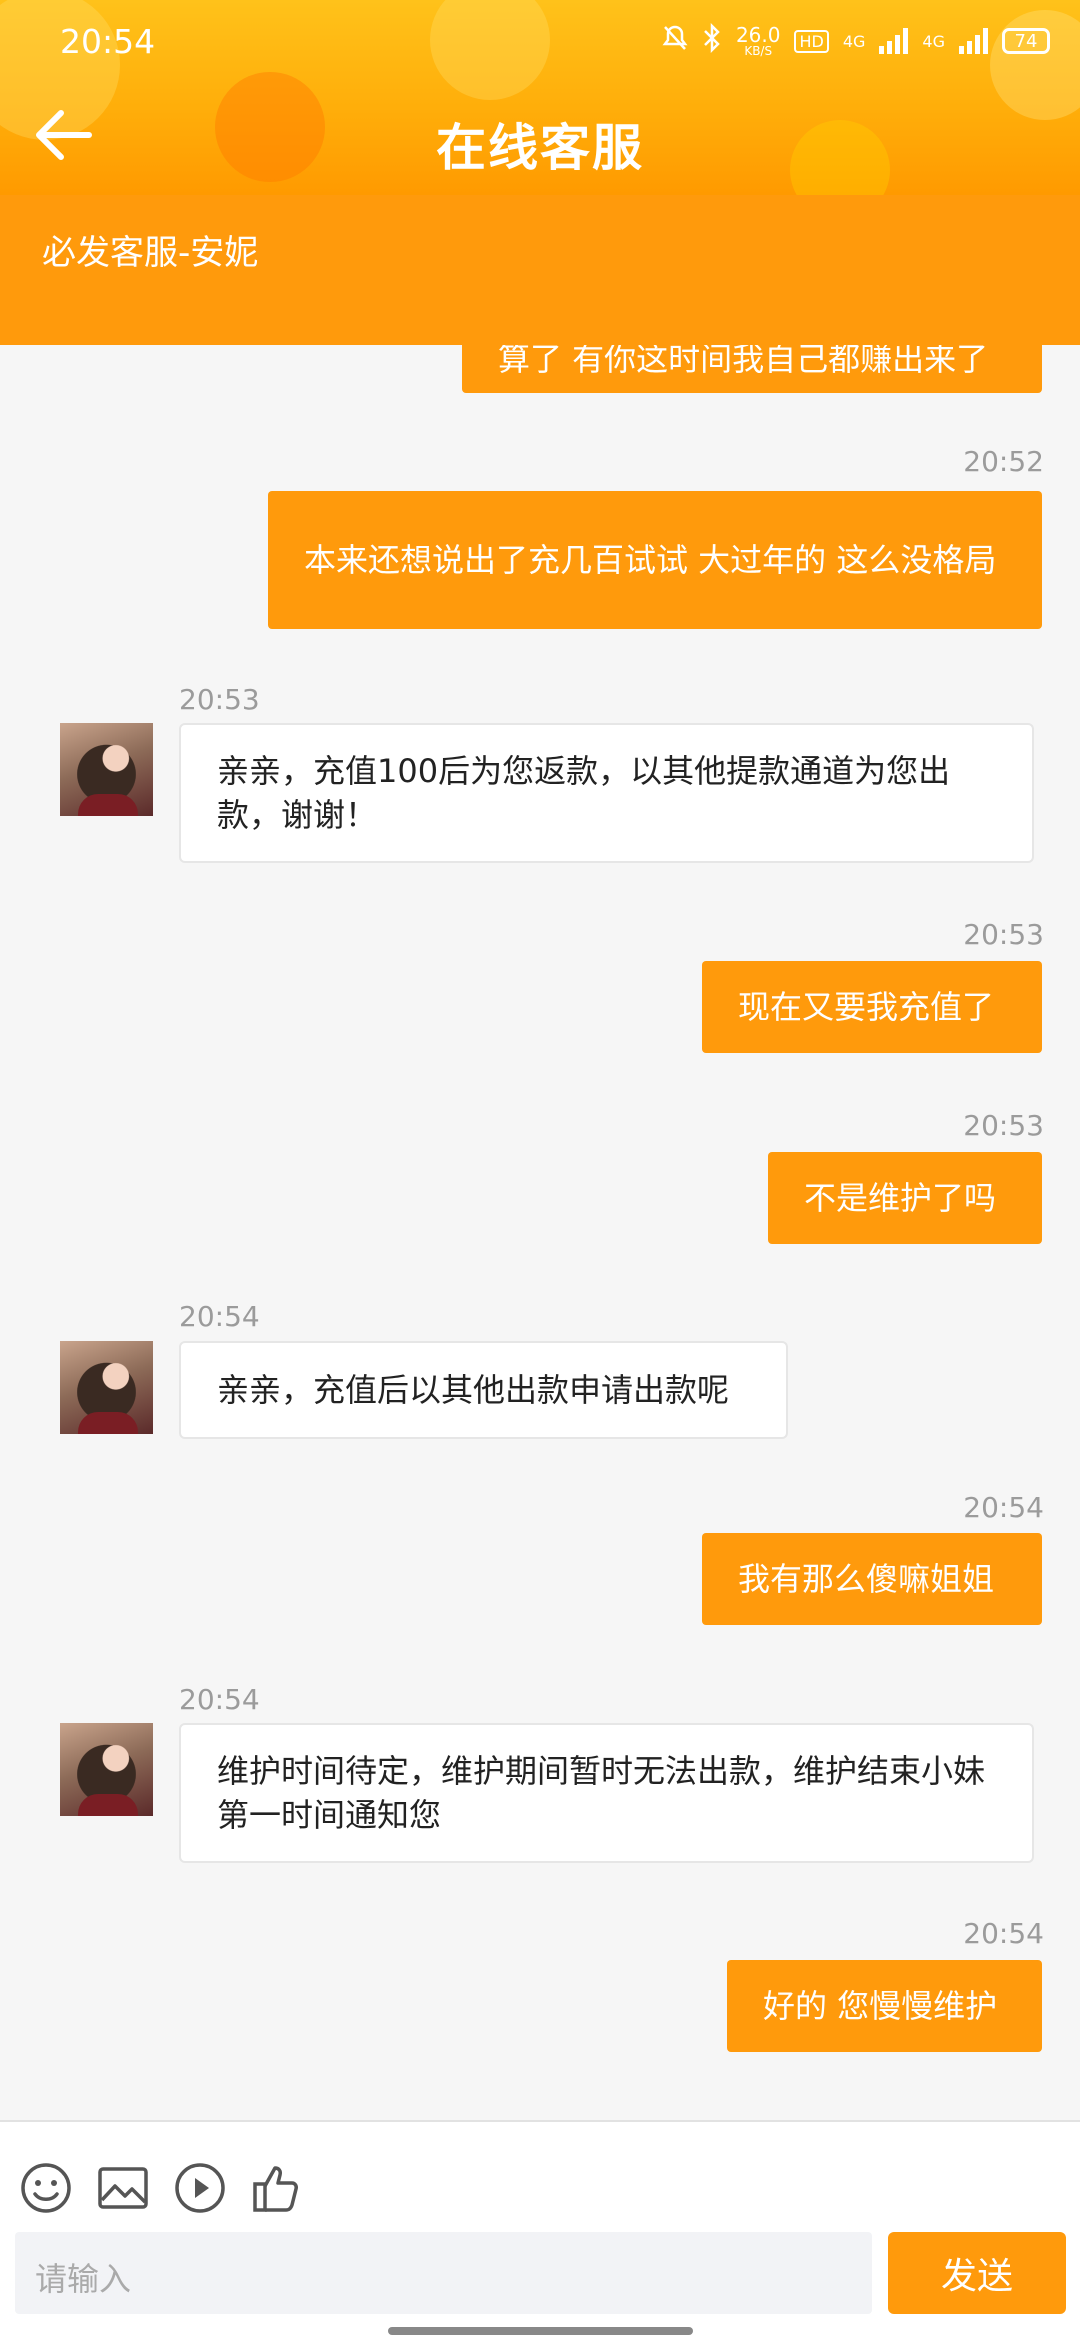 The image size is (1080, 2340). I want to click on message-bubble-outgoing: 本来还想说出了充几百试试 大过年的 这么没格局, so click(655, 560).